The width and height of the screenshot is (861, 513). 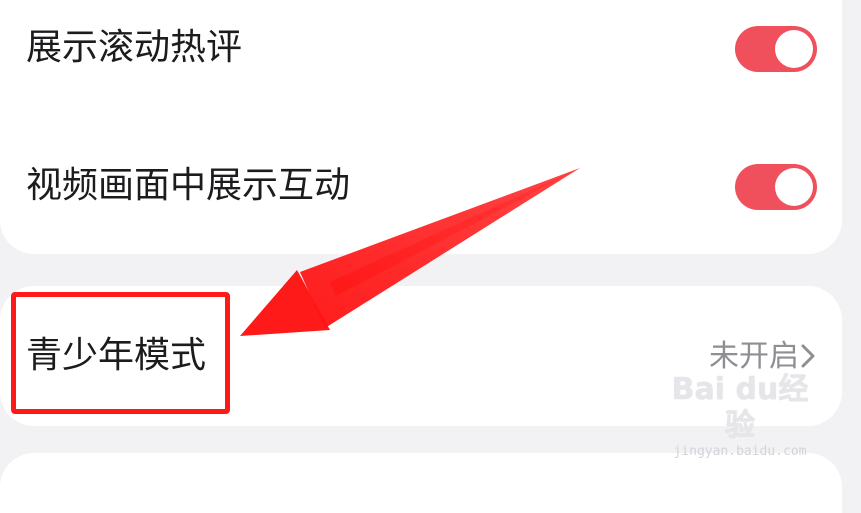 What do you see at coordinates (740, 451) in the screenshot?
I see `watermark-url: jingyan.baidu.com` at bounding box center [740, 451].